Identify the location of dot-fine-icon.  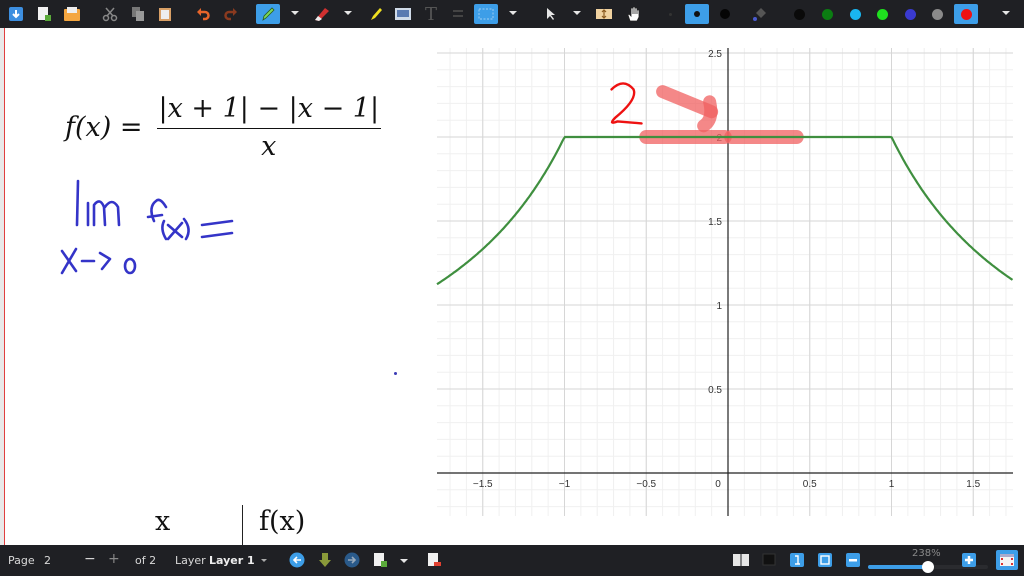
(670, 14).